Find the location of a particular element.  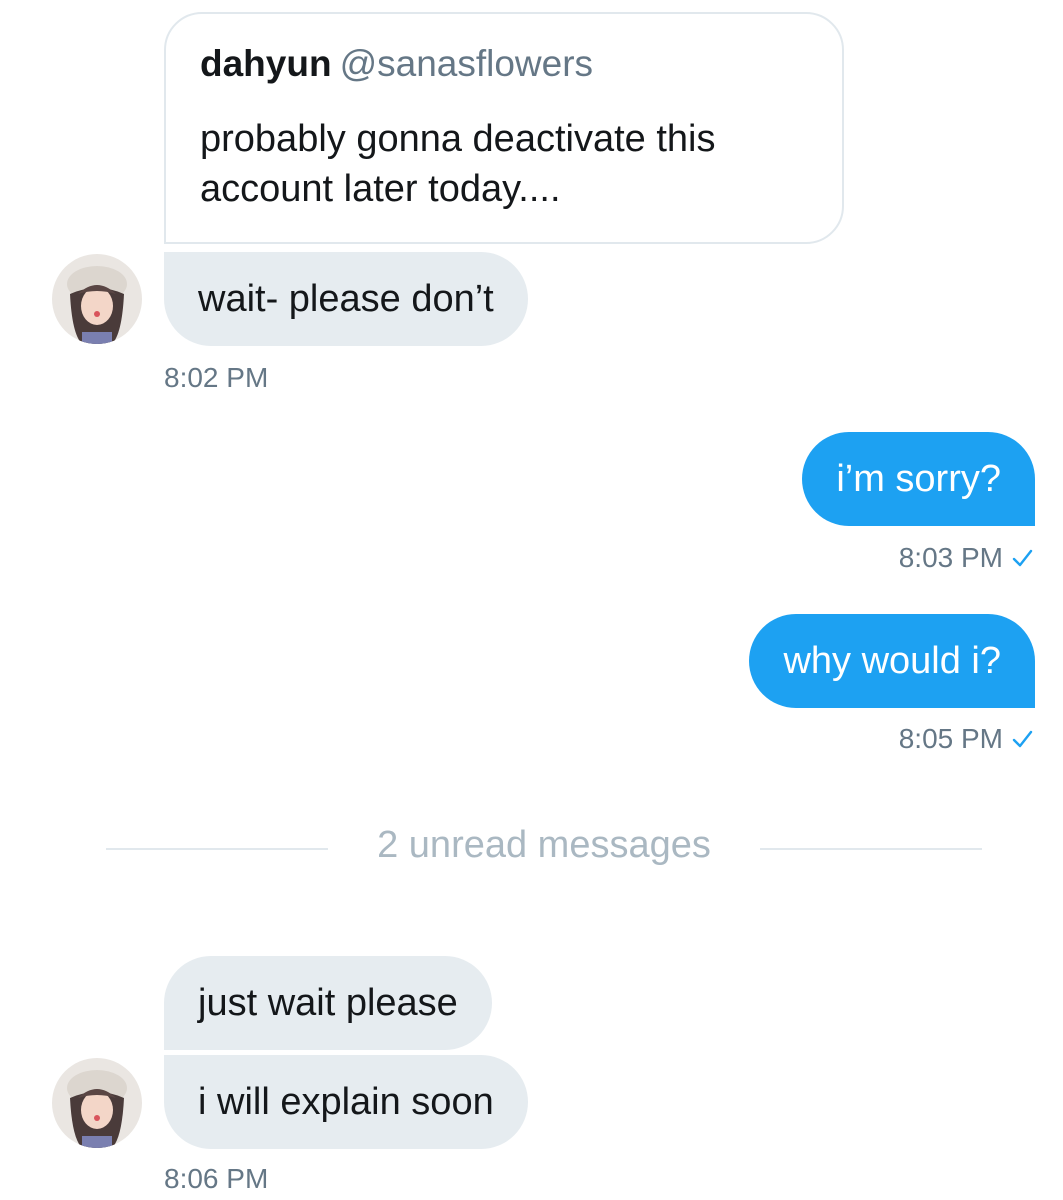

unread-messages-divider: 2 unread messages is located at coordinates (544, 845).